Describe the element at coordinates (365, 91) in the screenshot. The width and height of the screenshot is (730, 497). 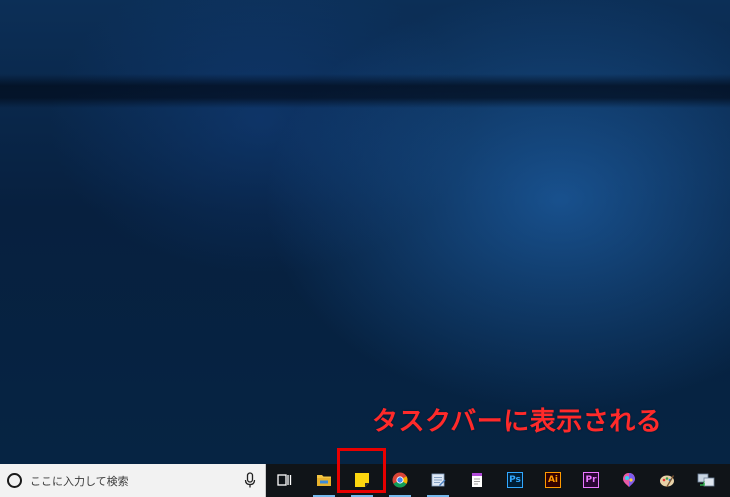
I see `wallpaper-band` at that location.